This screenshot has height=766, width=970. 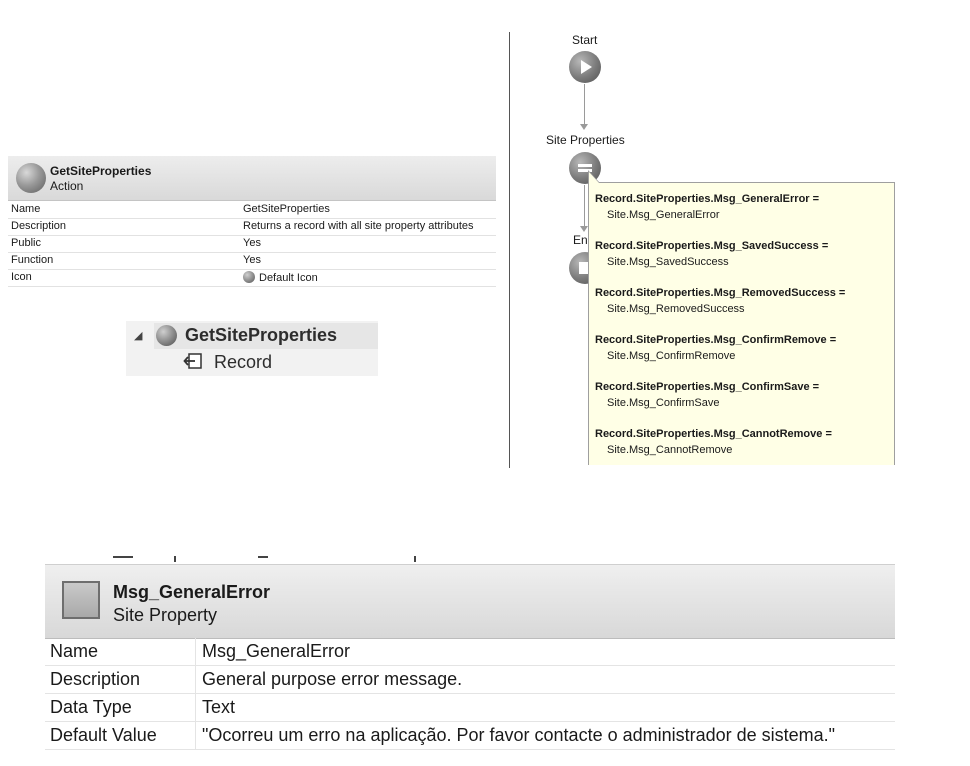 I want to click on play-icon, so click(x=586, y=67).